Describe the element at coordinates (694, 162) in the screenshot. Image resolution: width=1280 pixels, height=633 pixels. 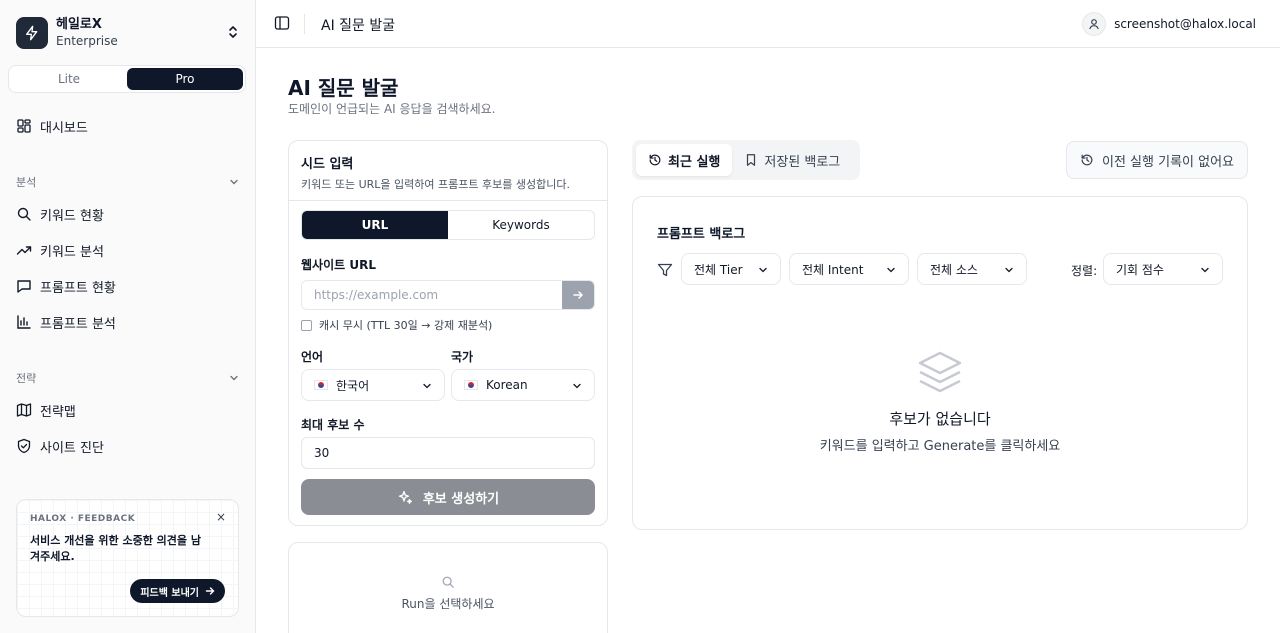
I see `tab-label: 최근 실행` at that location.